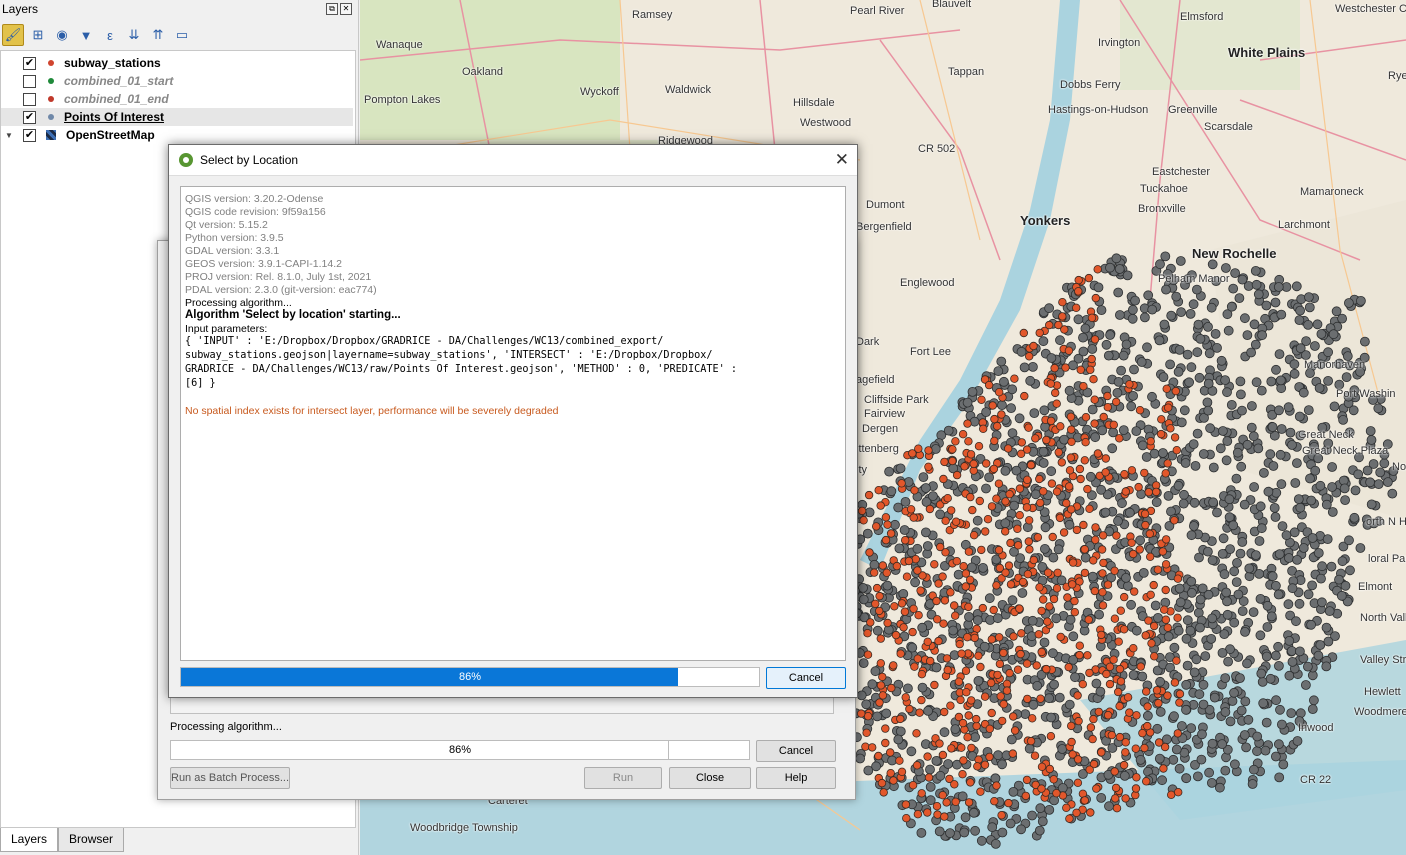 This screenshot has height=855, width=1406. Describe the element at coordinates (796, 778) in the screenshot. I see `help-button: Help` at that location.